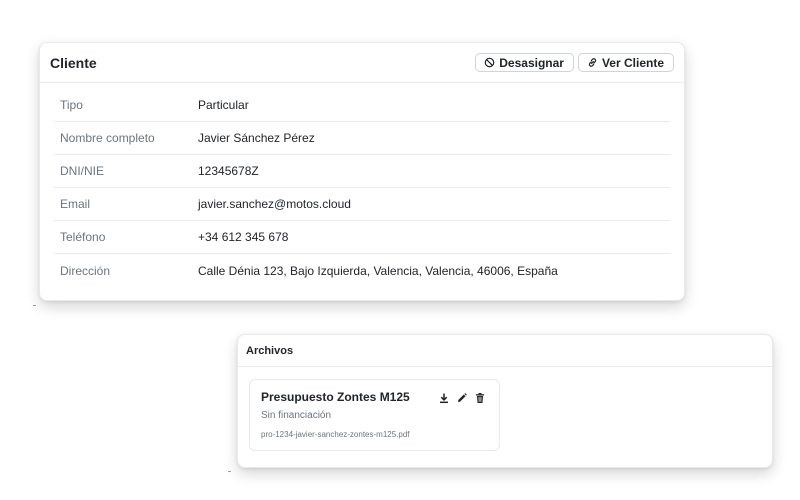  I want to click on unassign-button: Desasignar, so click(524, 62).